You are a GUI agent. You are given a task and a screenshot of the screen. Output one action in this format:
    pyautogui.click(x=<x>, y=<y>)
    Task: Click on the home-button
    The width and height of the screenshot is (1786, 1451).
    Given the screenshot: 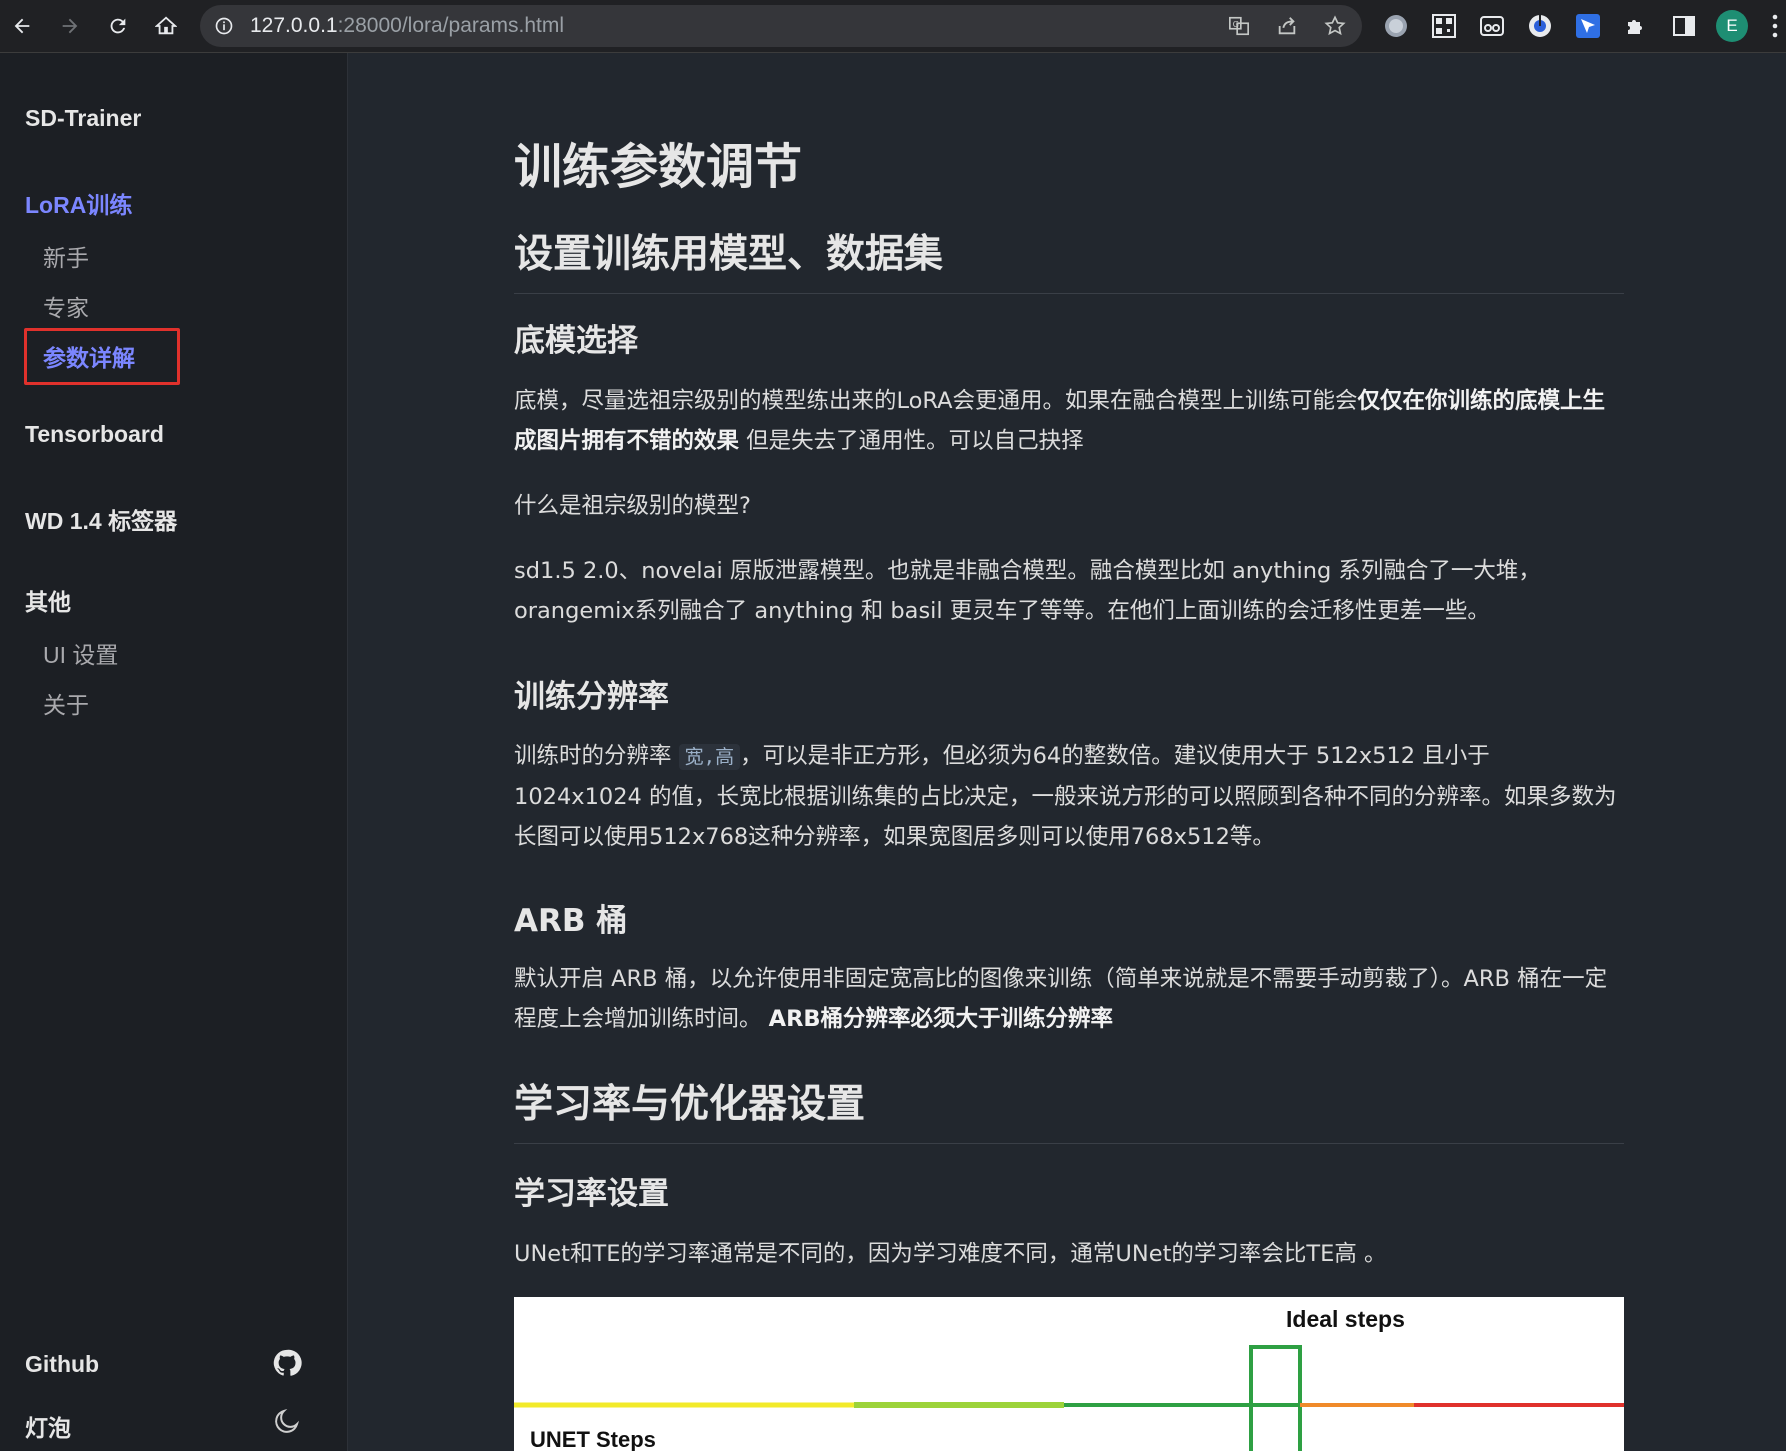 What is the action you would take?
    pyautogui.click(x=166, y=26)
    